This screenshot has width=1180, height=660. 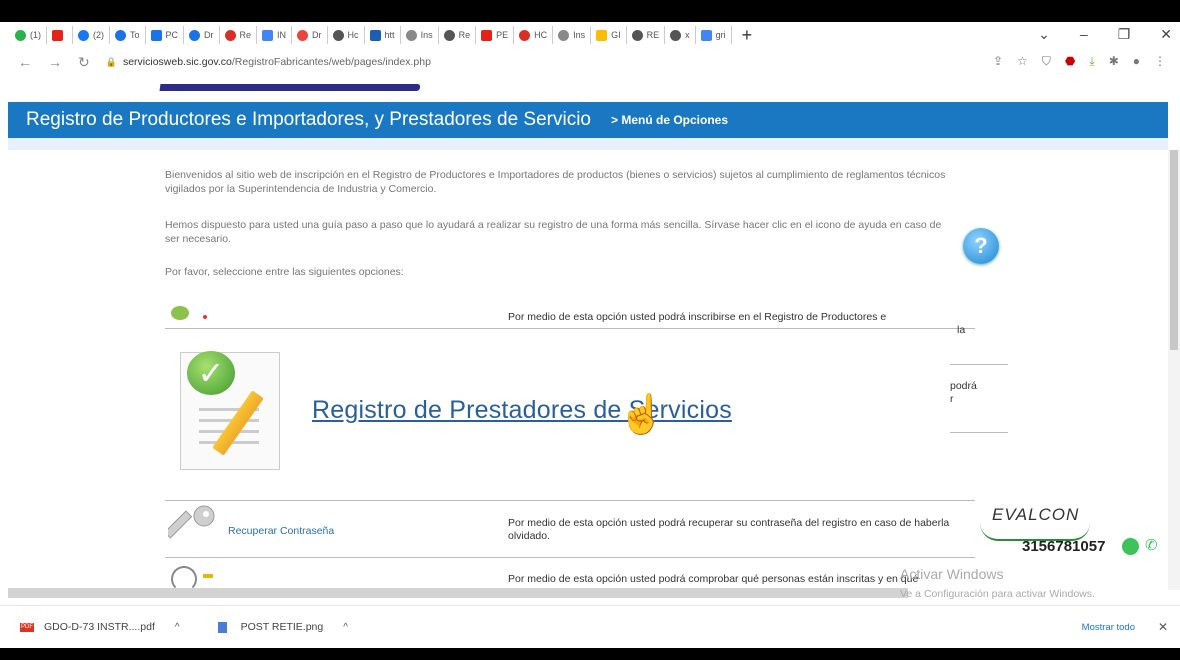 What do you see at coordinates (588, 144) in the screenshot?
I see `header-subband` at bounding box center [588, 144].